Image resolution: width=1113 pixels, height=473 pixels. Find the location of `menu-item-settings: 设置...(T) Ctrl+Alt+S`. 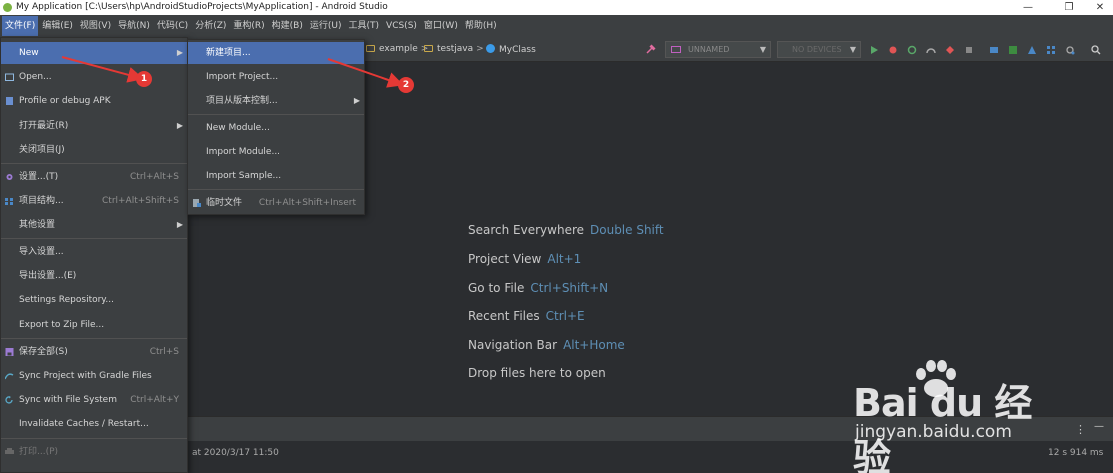

menu-item-settings: 设置...(T) Ctrl+Alt+S is located at coordinates (94, 177).